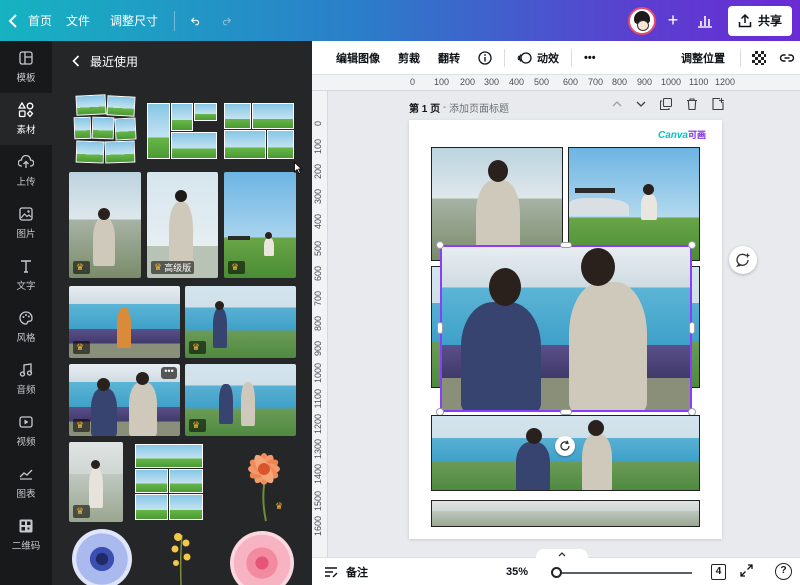 The image size is (800, 585). Describe the element at coordinates (264, 482) in the screenshot. I see `flower-sticker-orange: ♛` at that location.